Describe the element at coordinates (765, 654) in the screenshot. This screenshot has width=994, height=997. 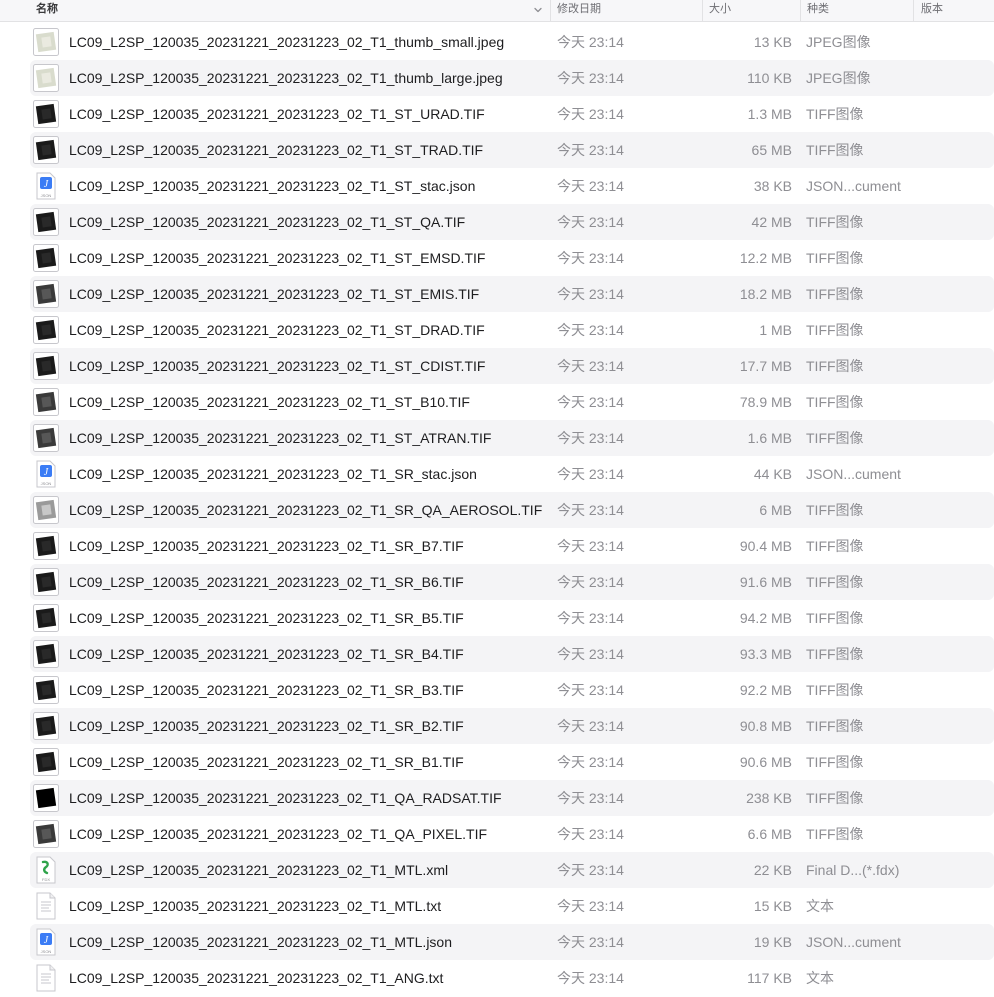
I see `file-size: 93.3 MB` at that location.